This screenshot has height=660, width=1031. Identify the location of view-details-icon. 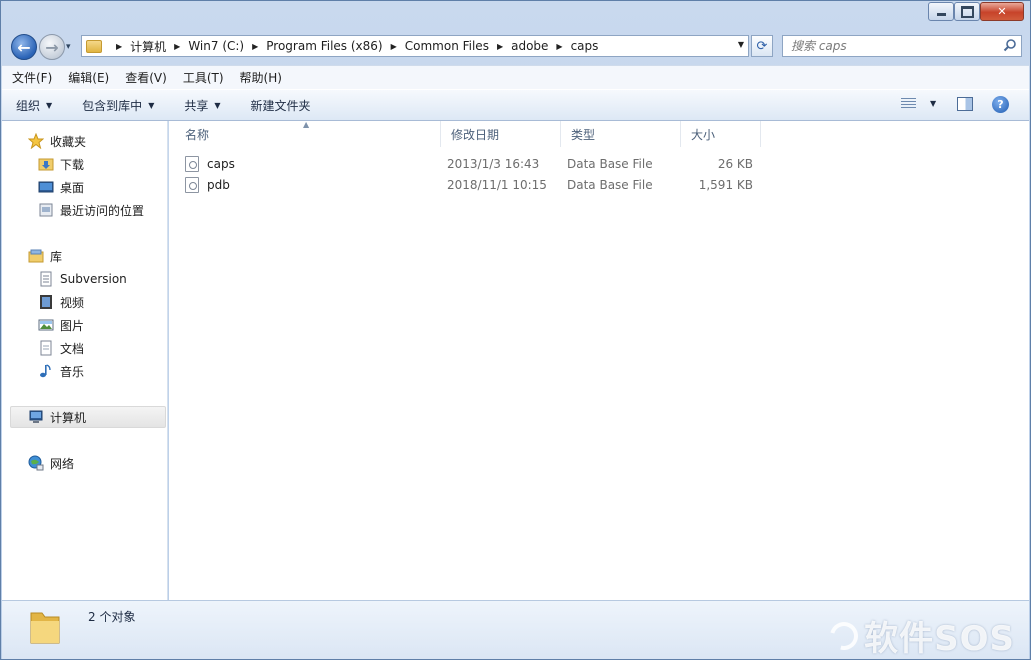
(908, 103).